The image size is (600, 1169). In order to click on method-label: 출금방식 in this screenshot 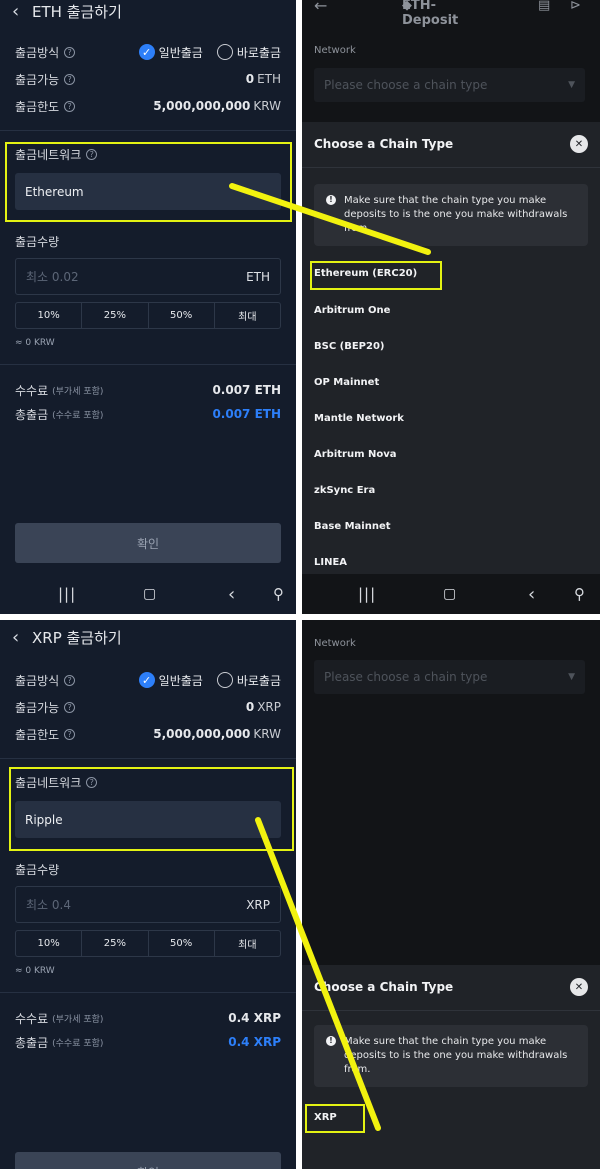, I will do `click(37, 52)`.